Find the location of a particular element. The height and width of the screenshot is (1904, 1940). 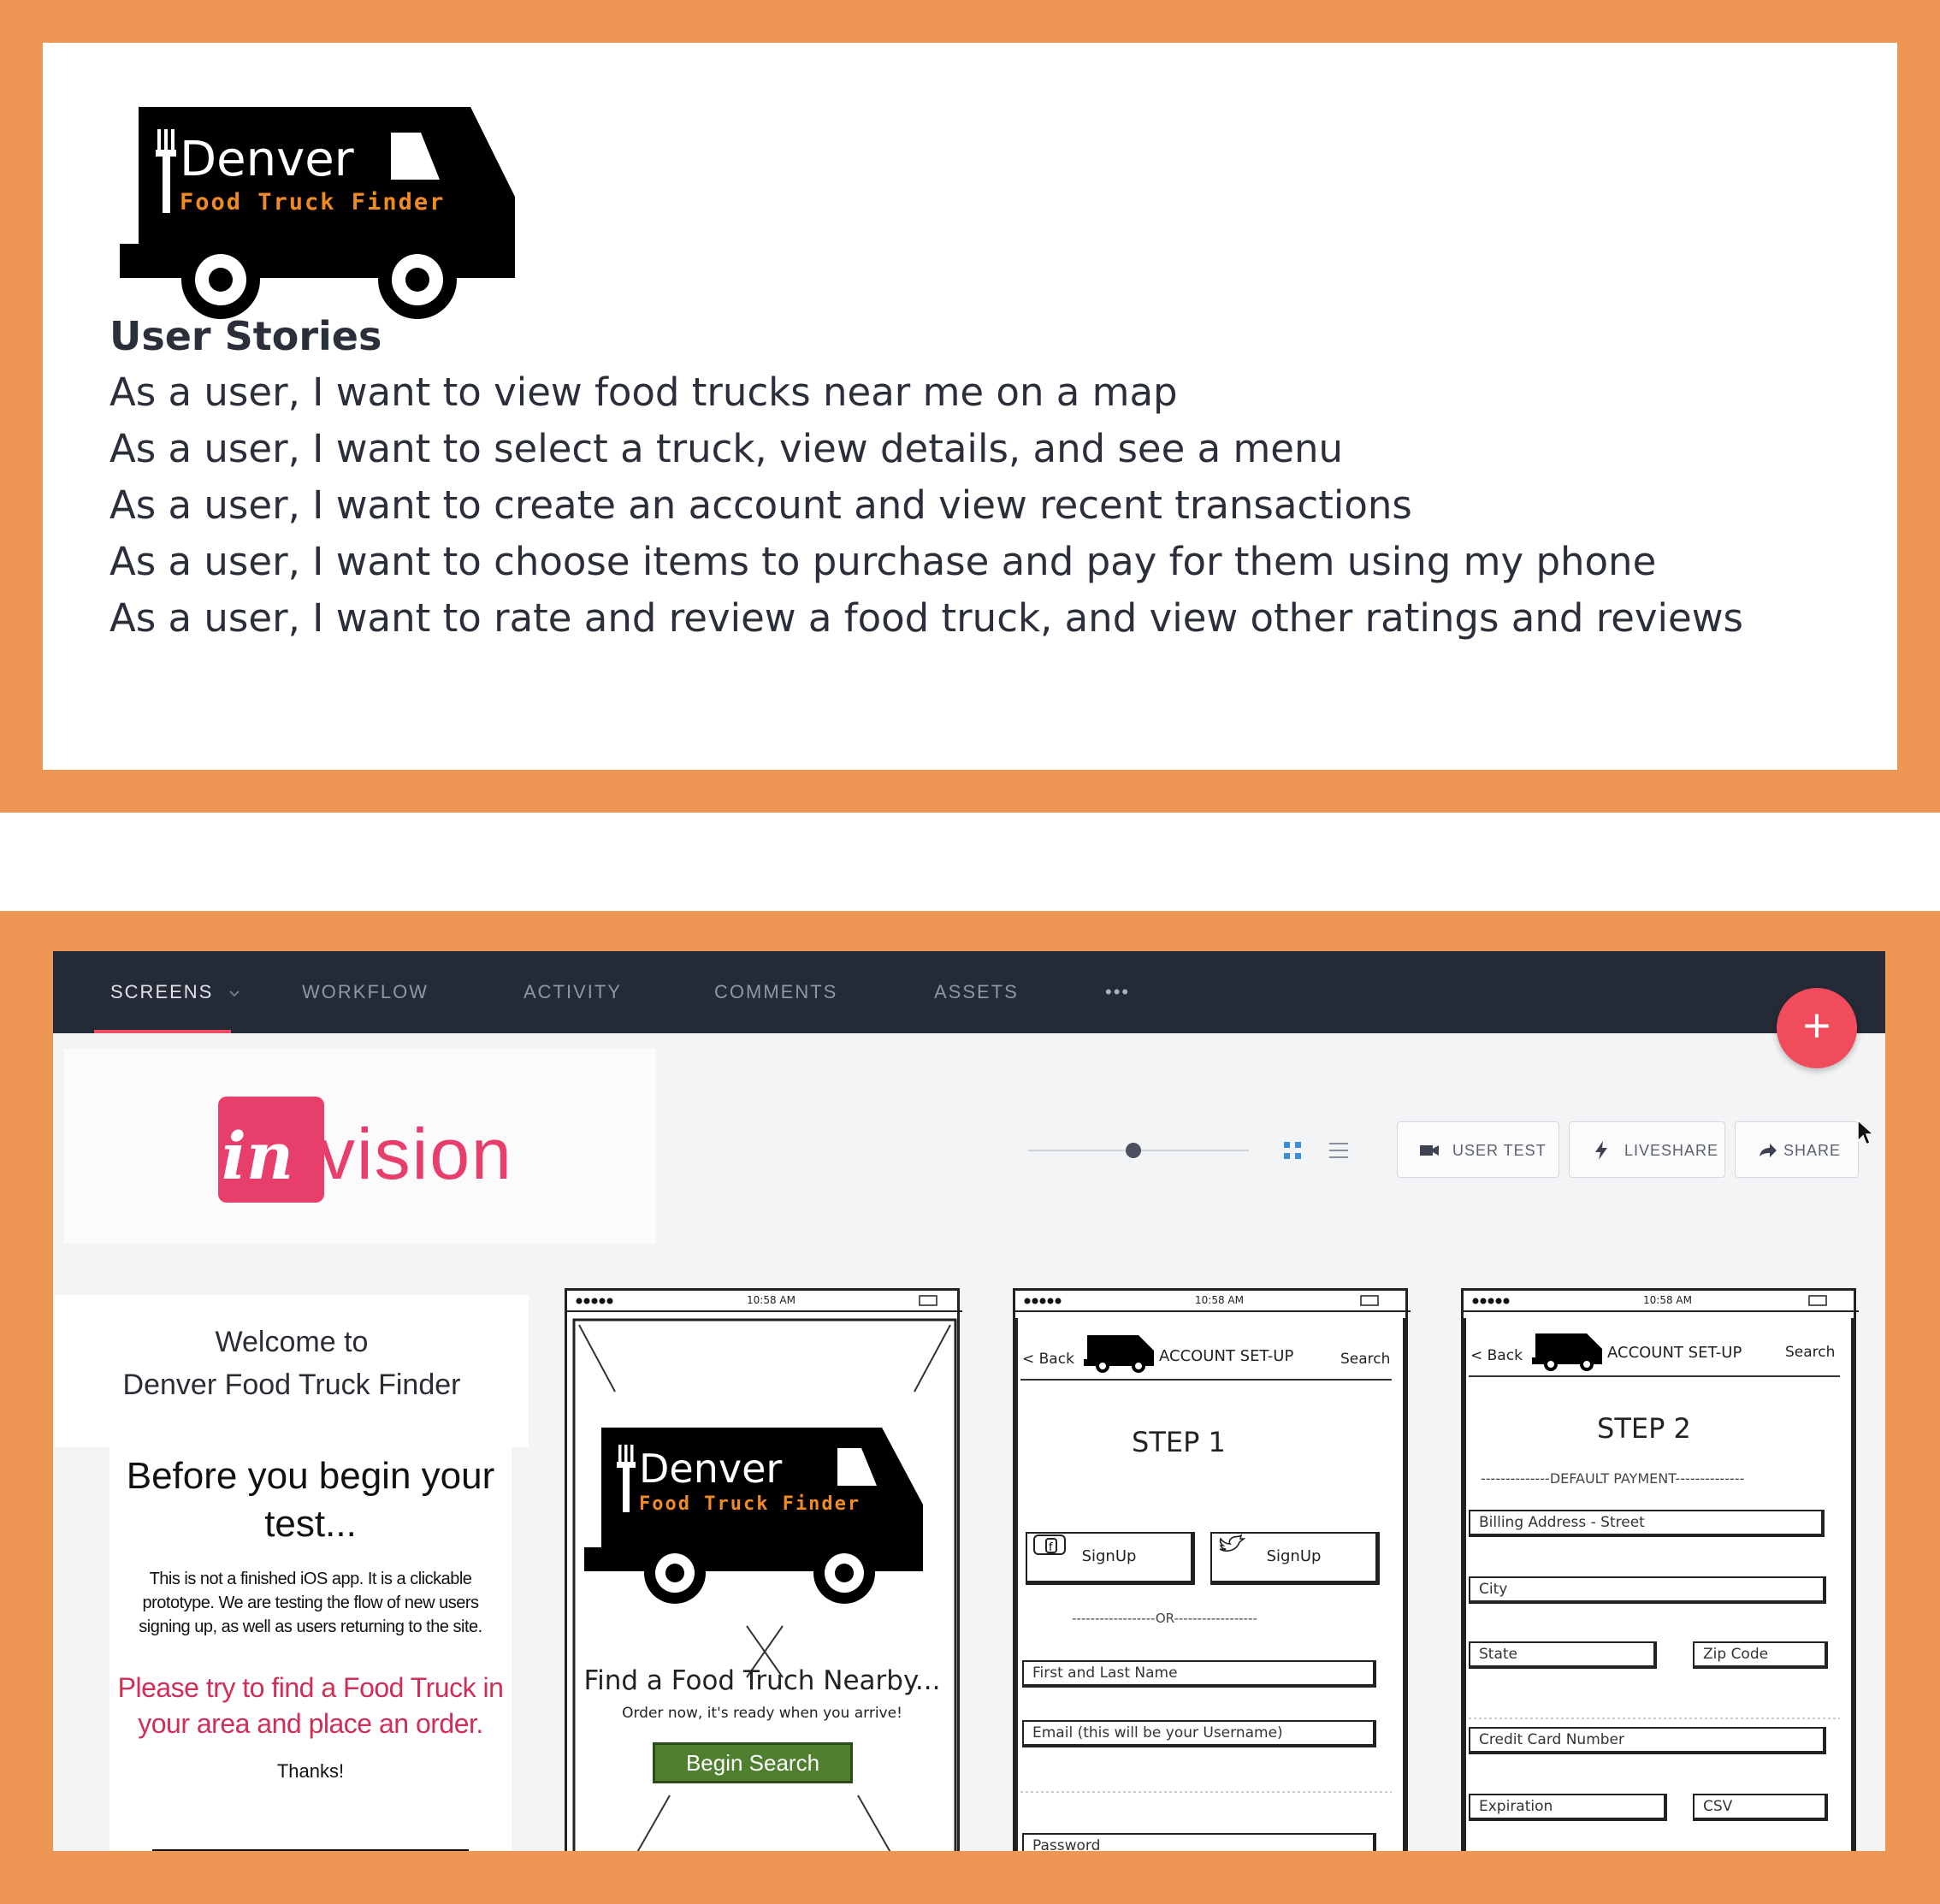

name-field: First and Last Name is located at coordinates (1199, 1674).